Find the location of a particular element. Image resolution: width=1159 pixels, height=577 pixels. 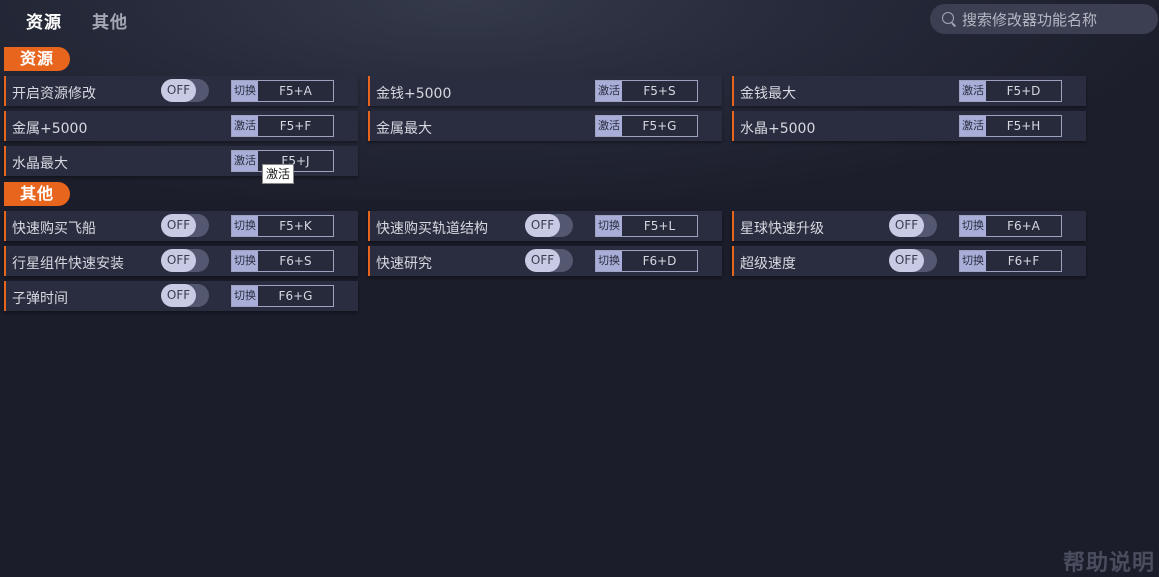

hotkey-key: F5+S is located at coordinates (659, 91).